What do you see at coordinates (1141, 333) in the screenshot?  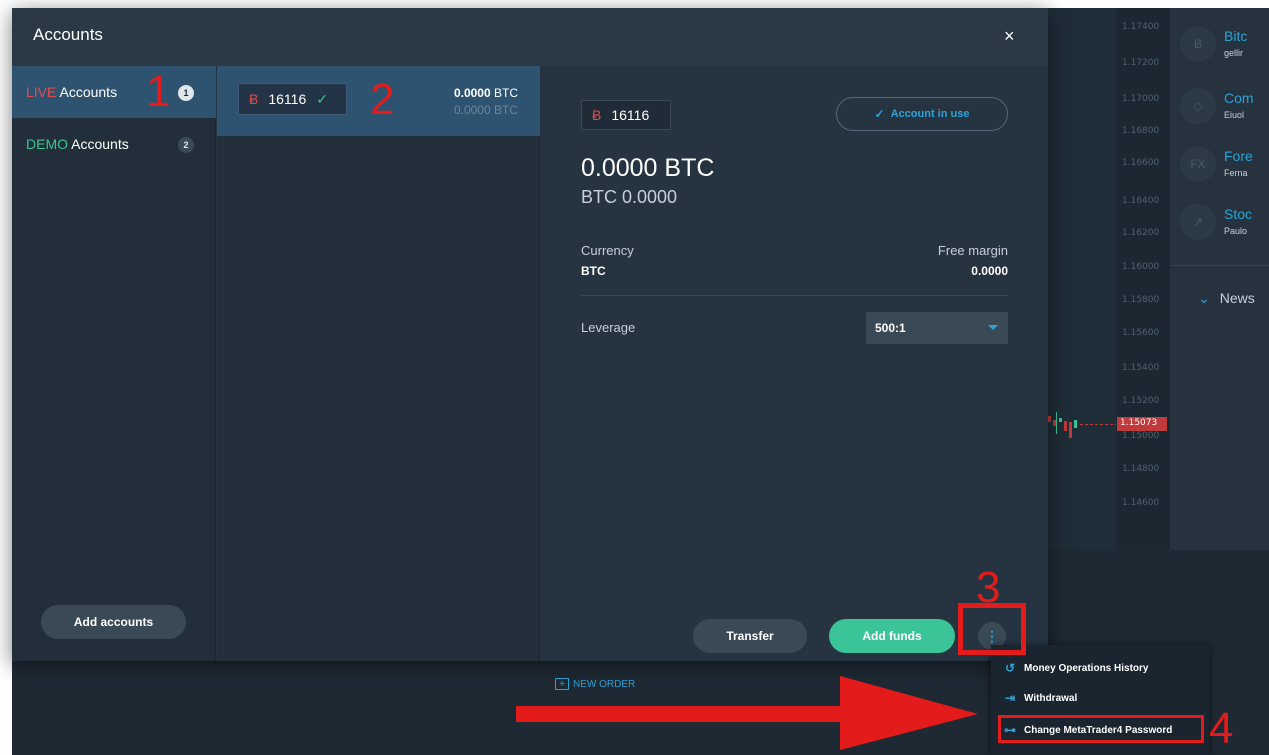 I see `axis-tick: 1.15600` at bounding box center [1141, 333].